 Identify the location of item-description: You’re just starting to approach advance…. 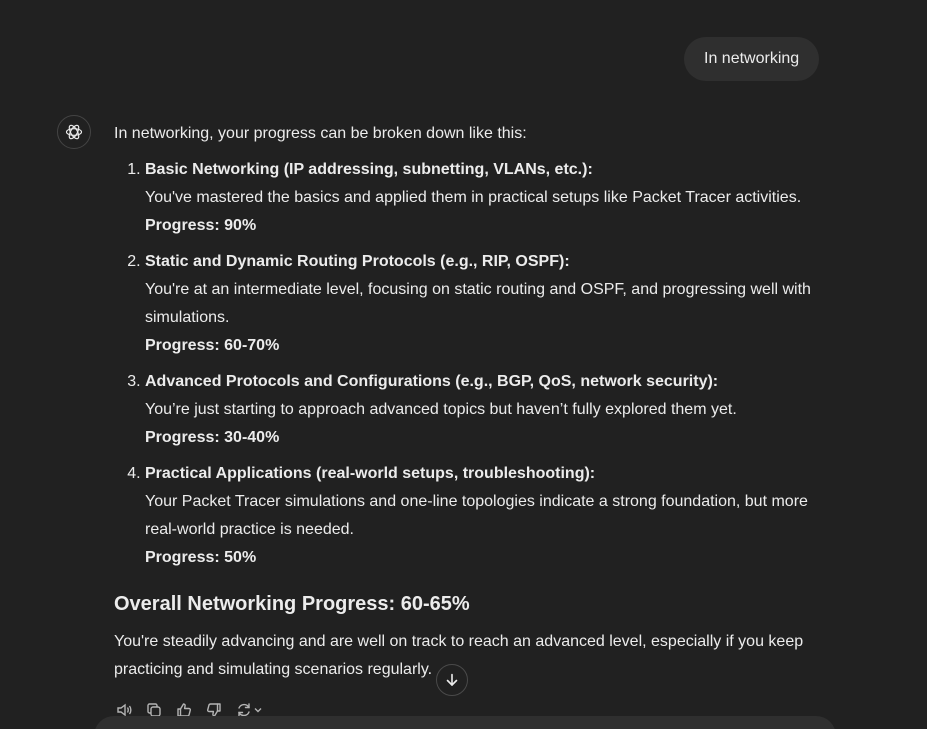
(441, 409).